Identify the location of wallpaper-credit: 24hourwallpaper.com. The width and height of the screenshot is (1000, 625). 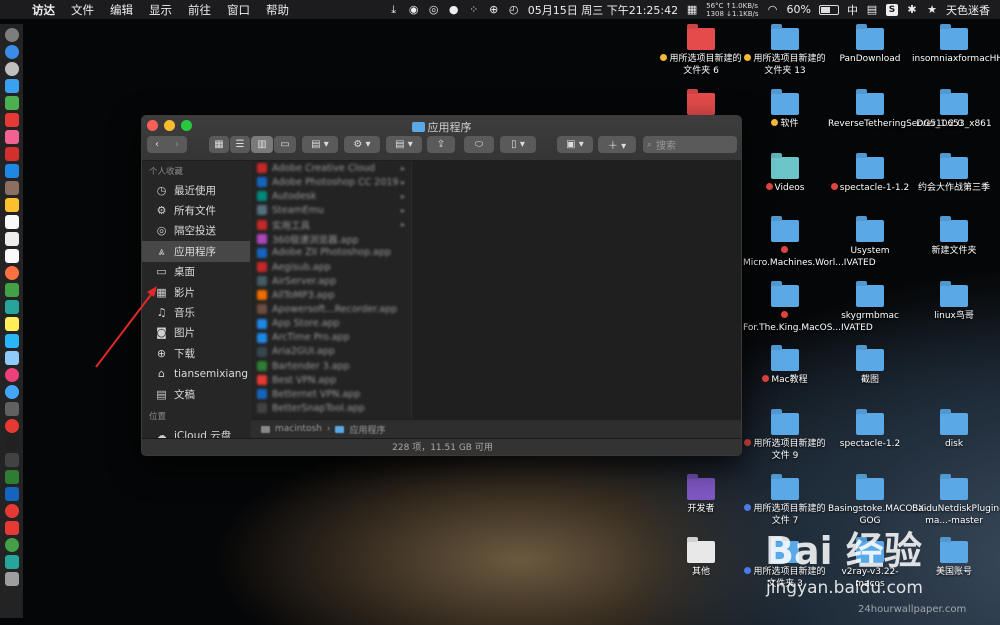
(912, 609).